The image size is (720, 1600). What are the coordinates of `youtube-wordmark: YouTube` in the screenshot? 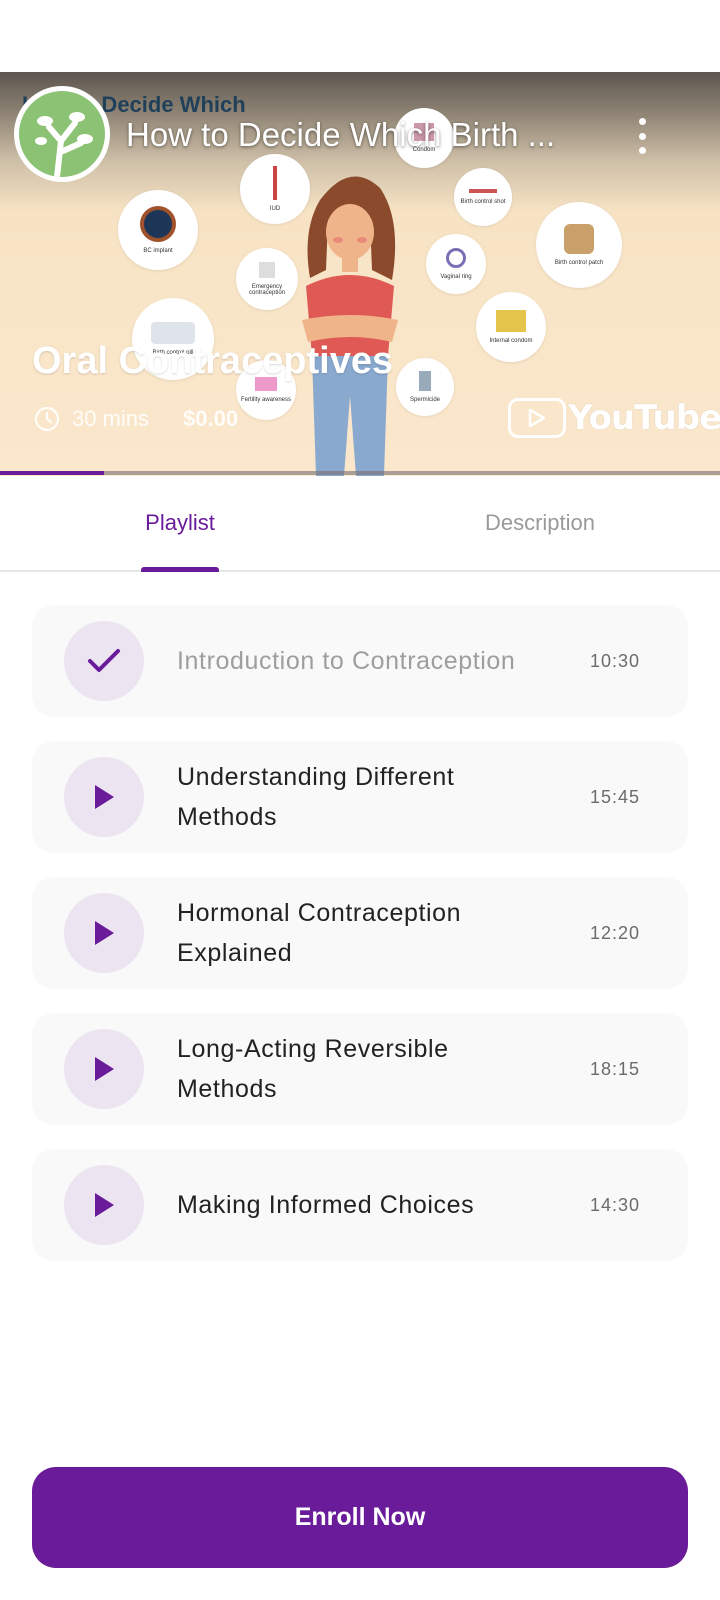 It's located at (644, 418).